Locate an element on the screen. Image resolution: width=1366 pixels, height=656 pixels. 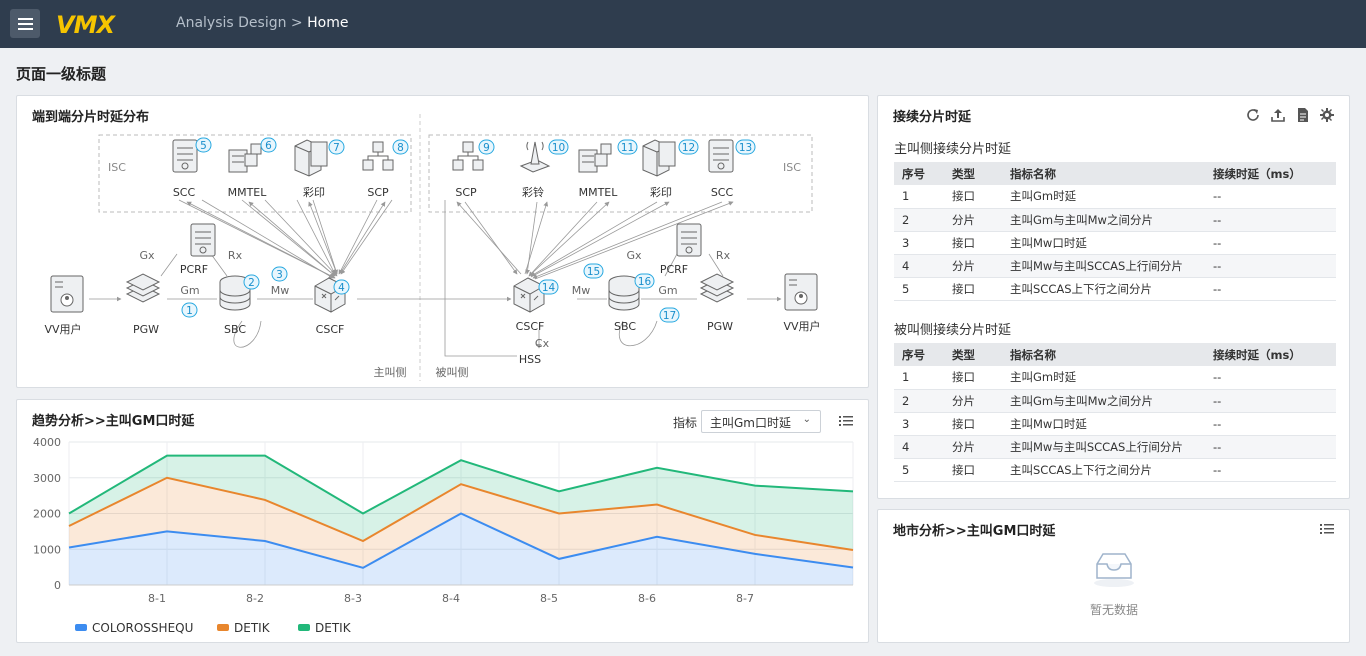
legend-item: COLOROSSHEQU is located at coordinates (134, 628).